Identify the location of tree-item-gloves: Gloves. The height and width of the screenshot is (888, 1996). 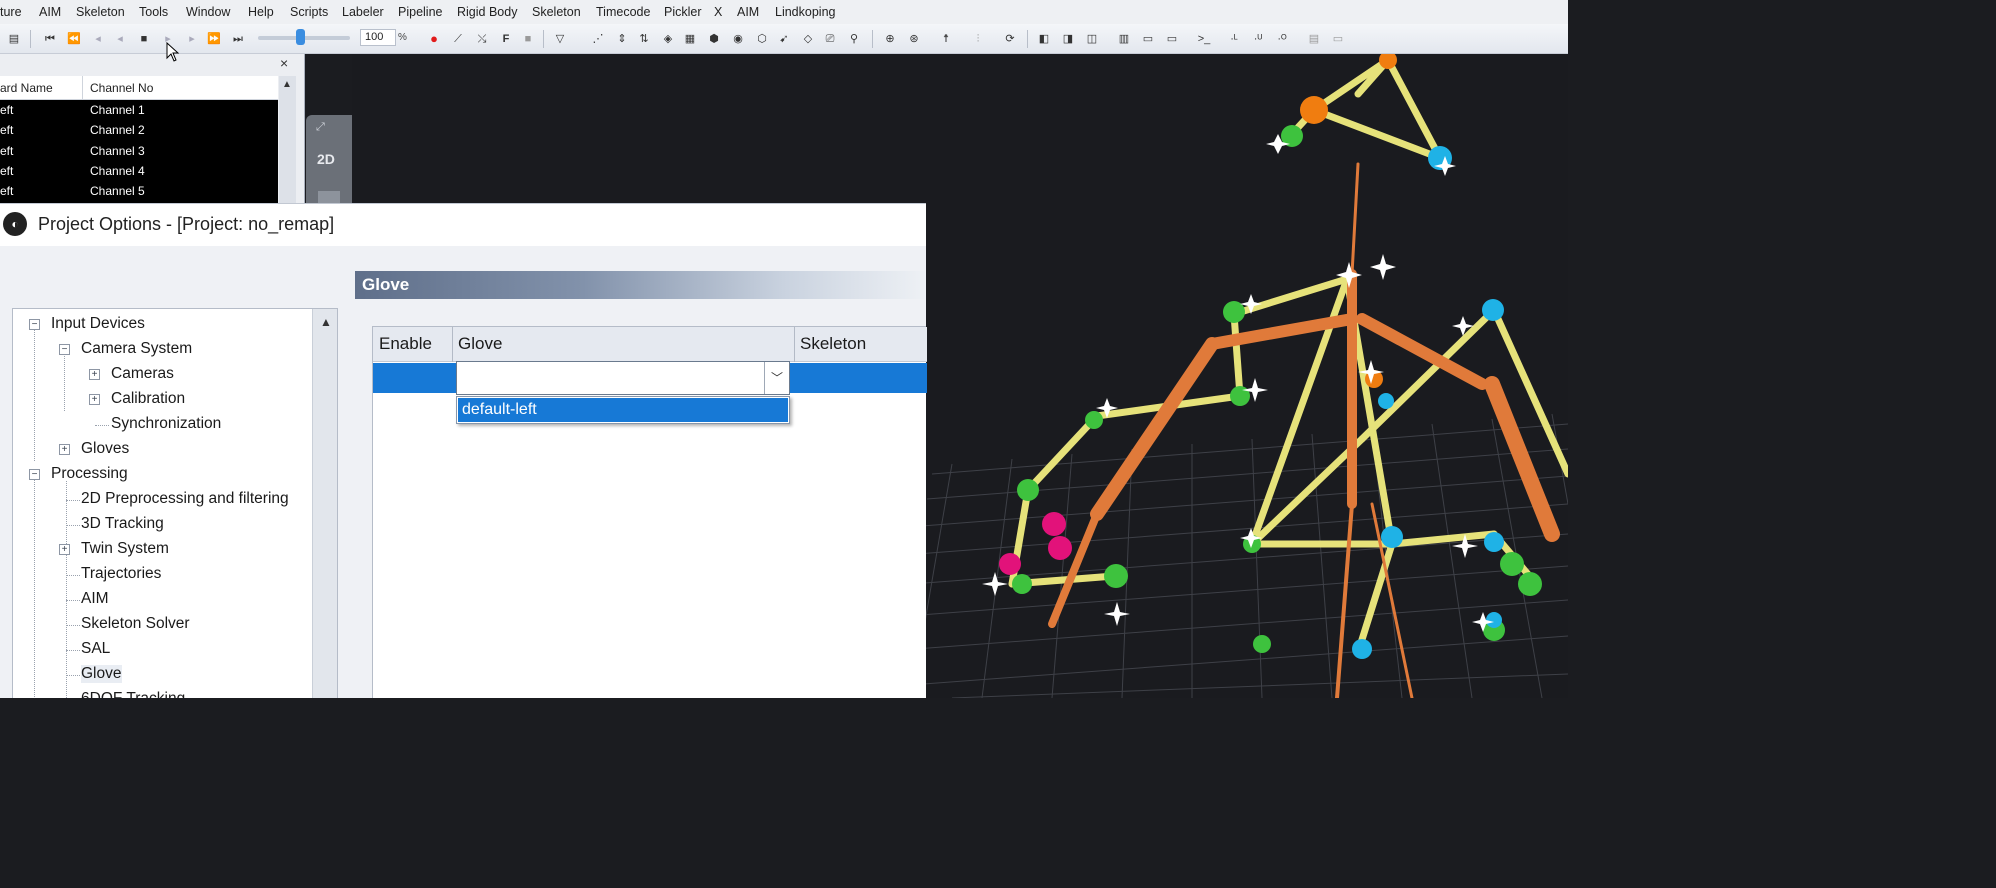
(105, 449).